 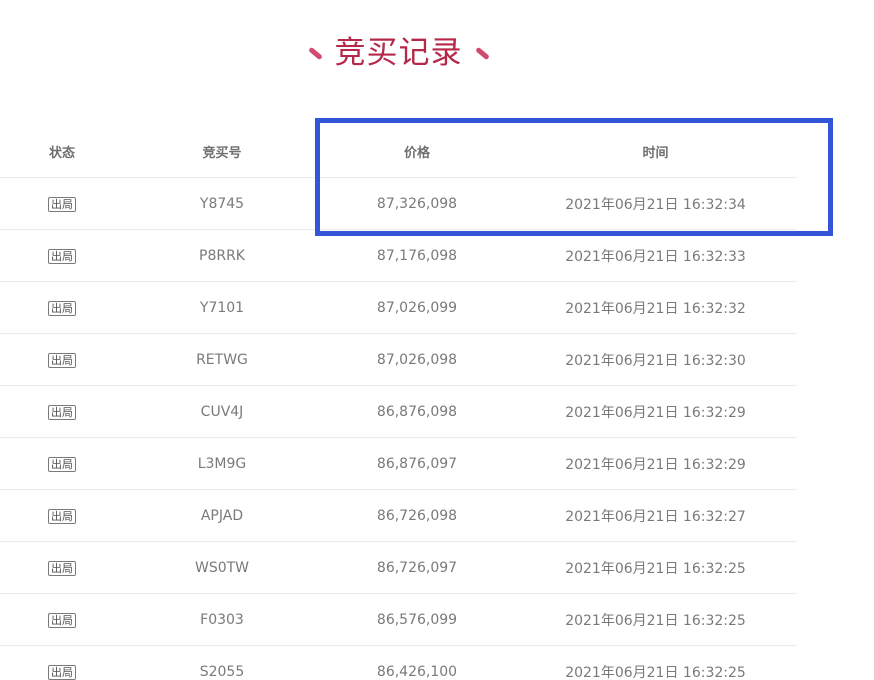 What do you see at coordinates (315, 53) in the screenshot?
I see `title-left-dash-icon` at bounding box center [315, 53].